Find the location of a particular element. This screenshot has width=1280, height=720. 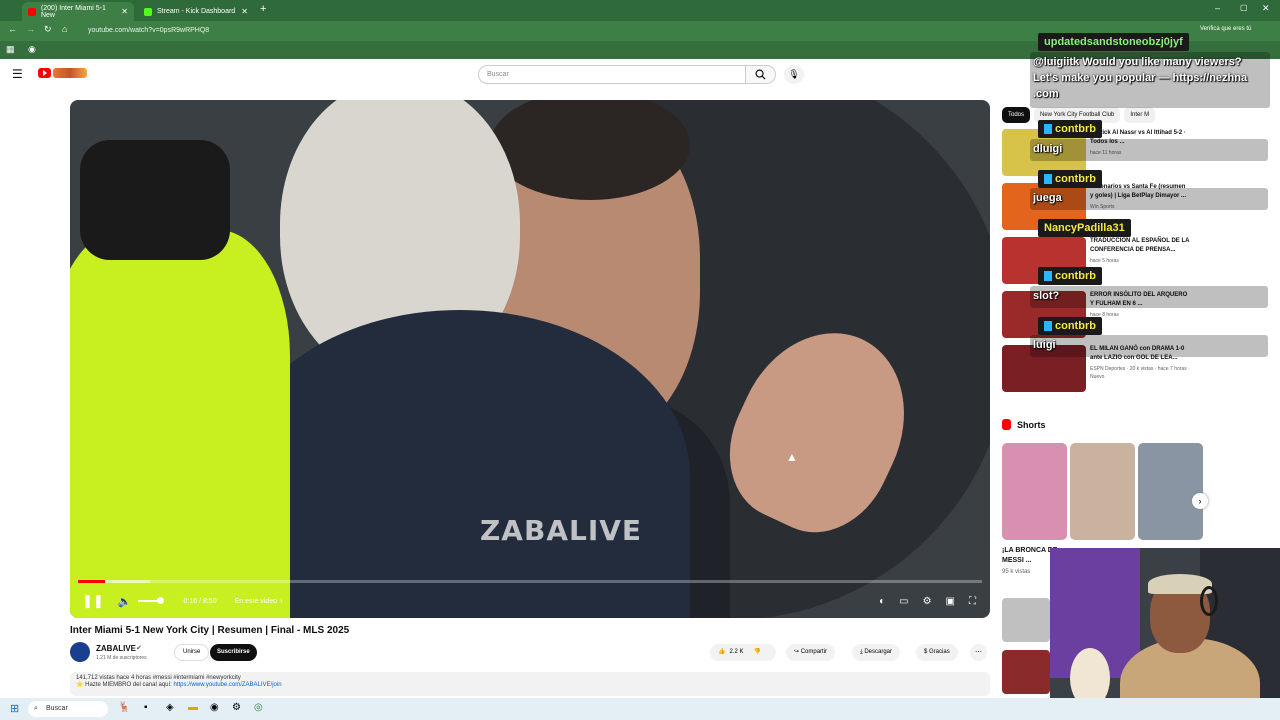

tab-youtube: (200) Inter Miami 5-1 New ✕ is located at coordinates (78, 11).